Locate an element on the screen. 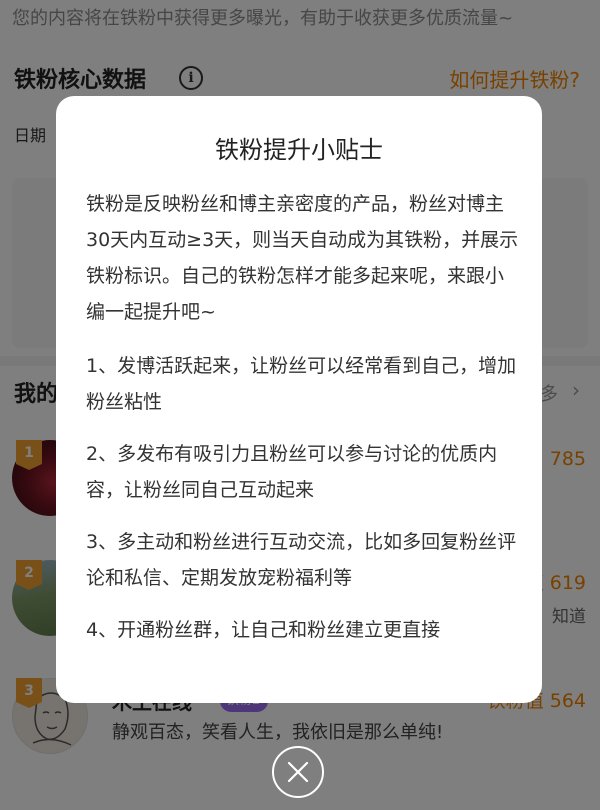 The image size is (600, 810). close-icon is located at coordinates (298, 772).